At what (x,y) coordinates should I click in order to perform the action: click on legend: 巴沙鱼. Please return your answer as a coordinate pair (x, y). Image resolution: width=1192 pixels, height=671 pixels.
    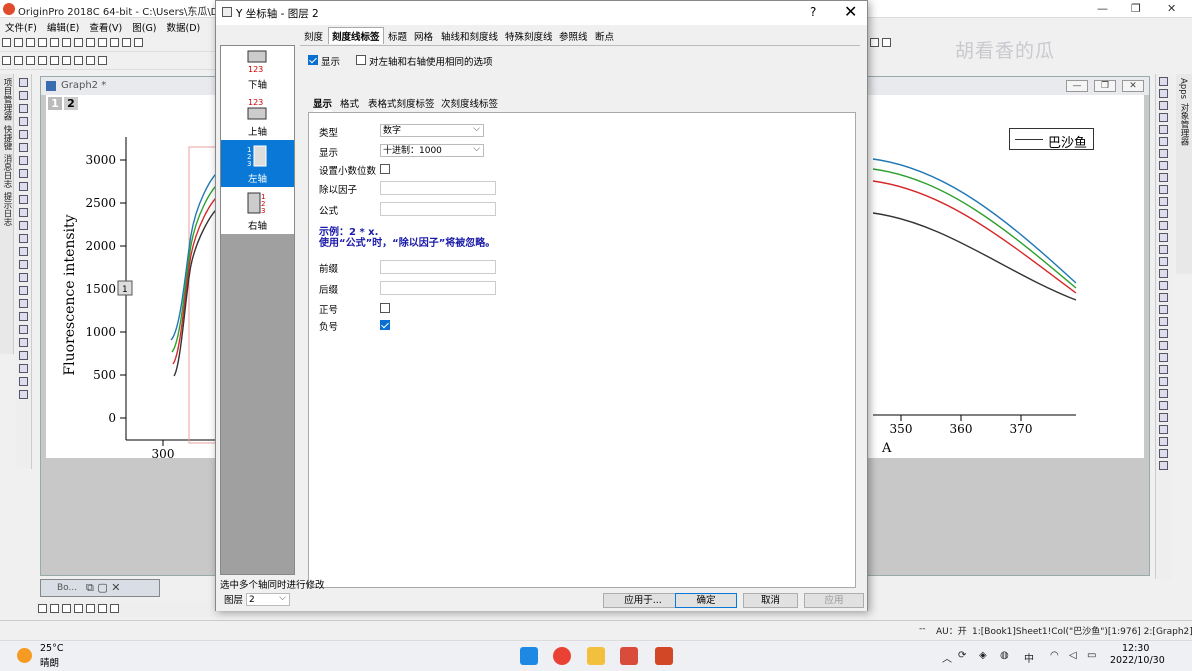
    Looking at the image, I should click on (1051, 139).